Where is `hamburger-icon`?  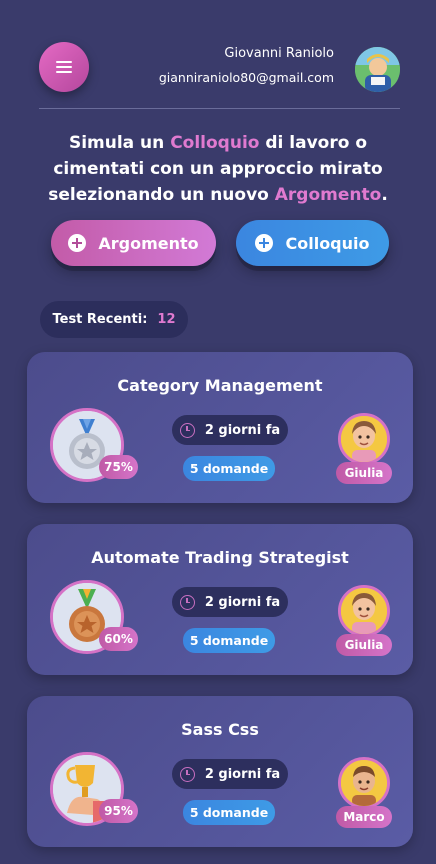
hamburger-icon is located at coordinates (64, 67).